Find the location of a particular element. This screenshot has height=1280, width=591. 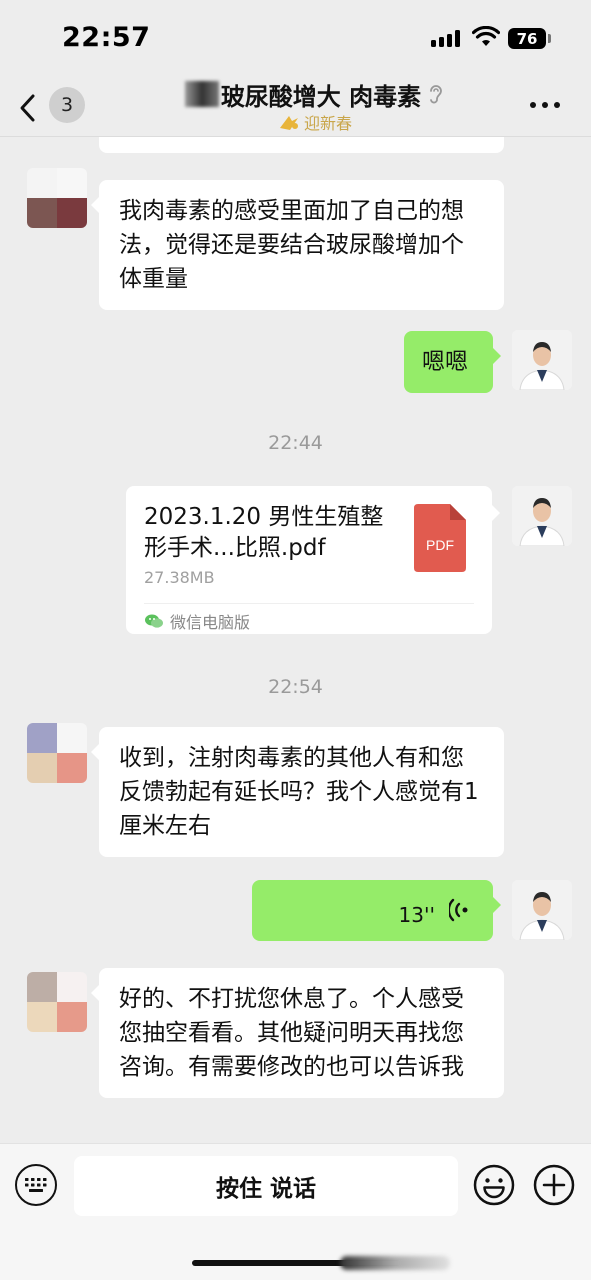

message-text: 嗯嗯 is located at coordinates (445, 362).